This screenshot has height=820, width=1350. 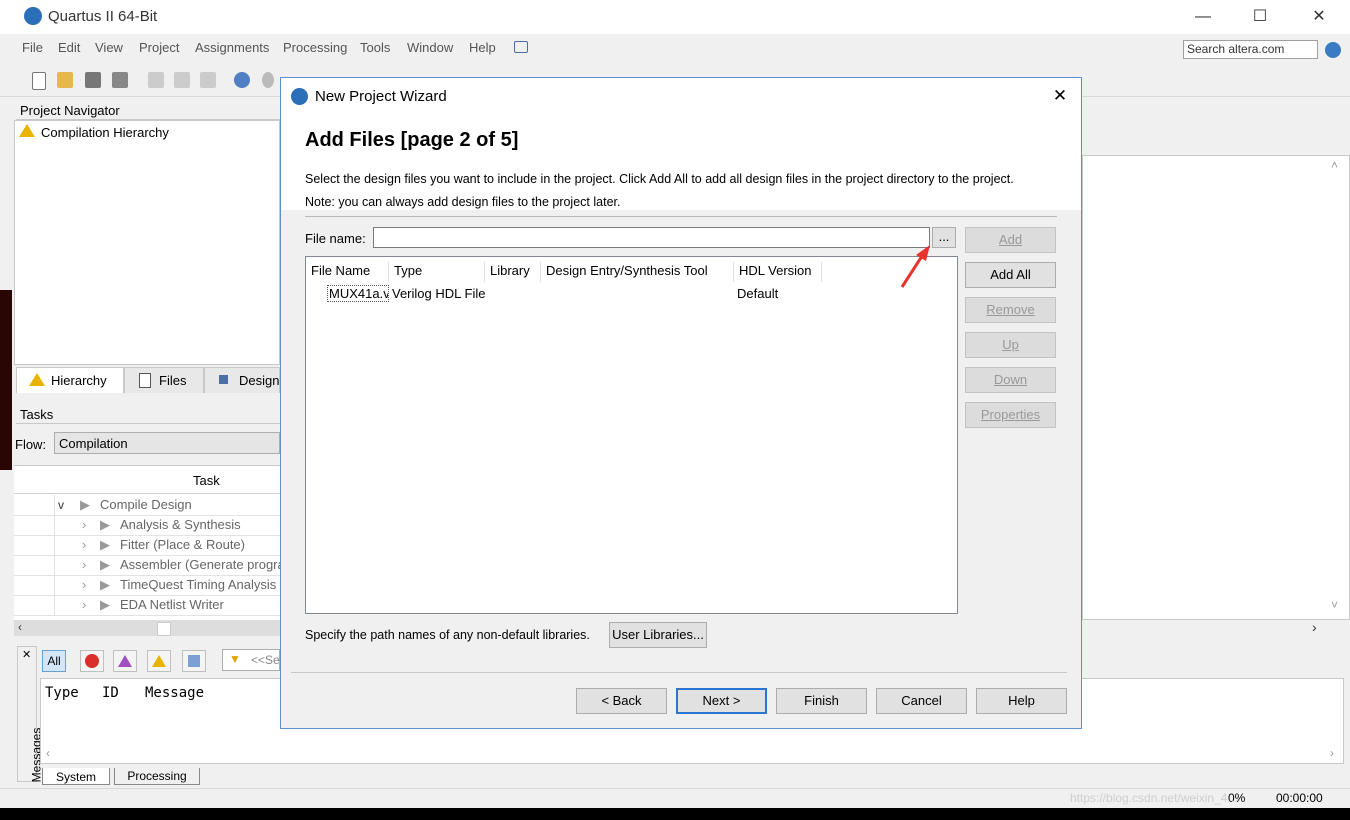 I want to click on task-row-fitter: › ▶ Fitter (Place & Route), so click(x=147, y=545).